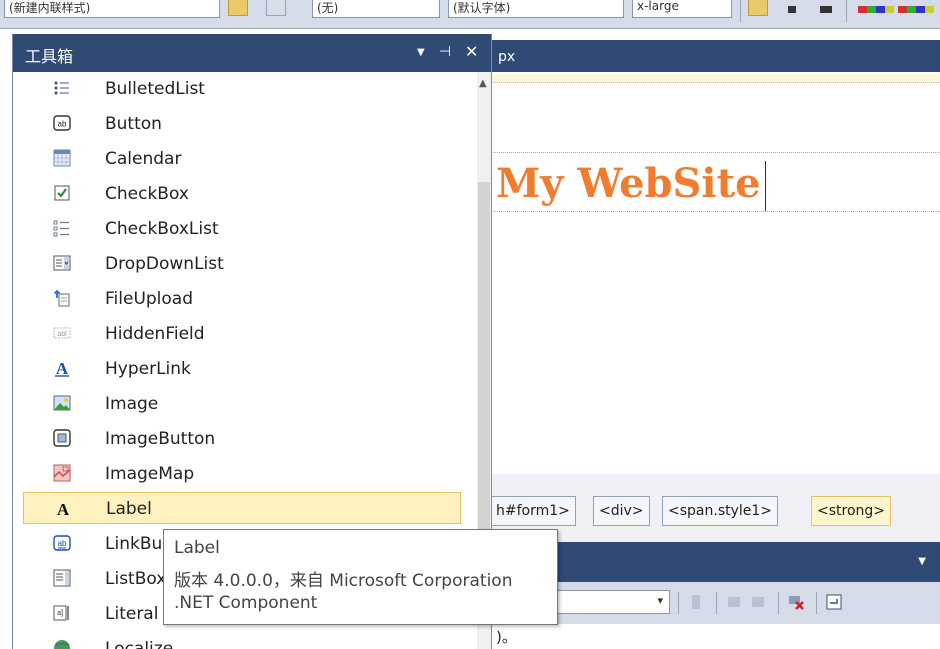  Describe the element at coordinates (49, 56) in the screenshot. I see `toolbox-title: 工具箱` at that location.